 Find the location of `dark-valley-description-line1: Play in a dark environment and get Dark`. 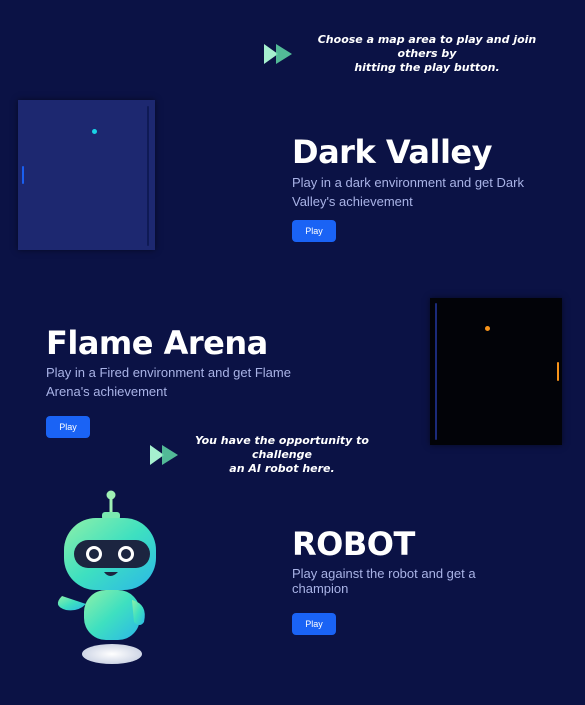

dark-valley-description-line1: Play in a dark environment and get Dark is located at coordinates (408, 182).